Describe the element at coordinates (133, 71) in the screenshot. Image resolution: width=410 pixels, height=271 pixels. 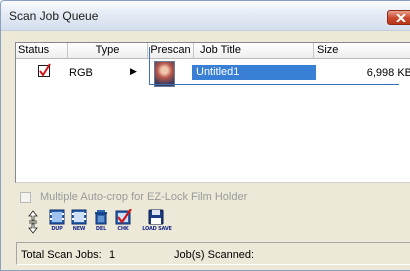
I see `expand-arrow-icon: ▶` at that location.